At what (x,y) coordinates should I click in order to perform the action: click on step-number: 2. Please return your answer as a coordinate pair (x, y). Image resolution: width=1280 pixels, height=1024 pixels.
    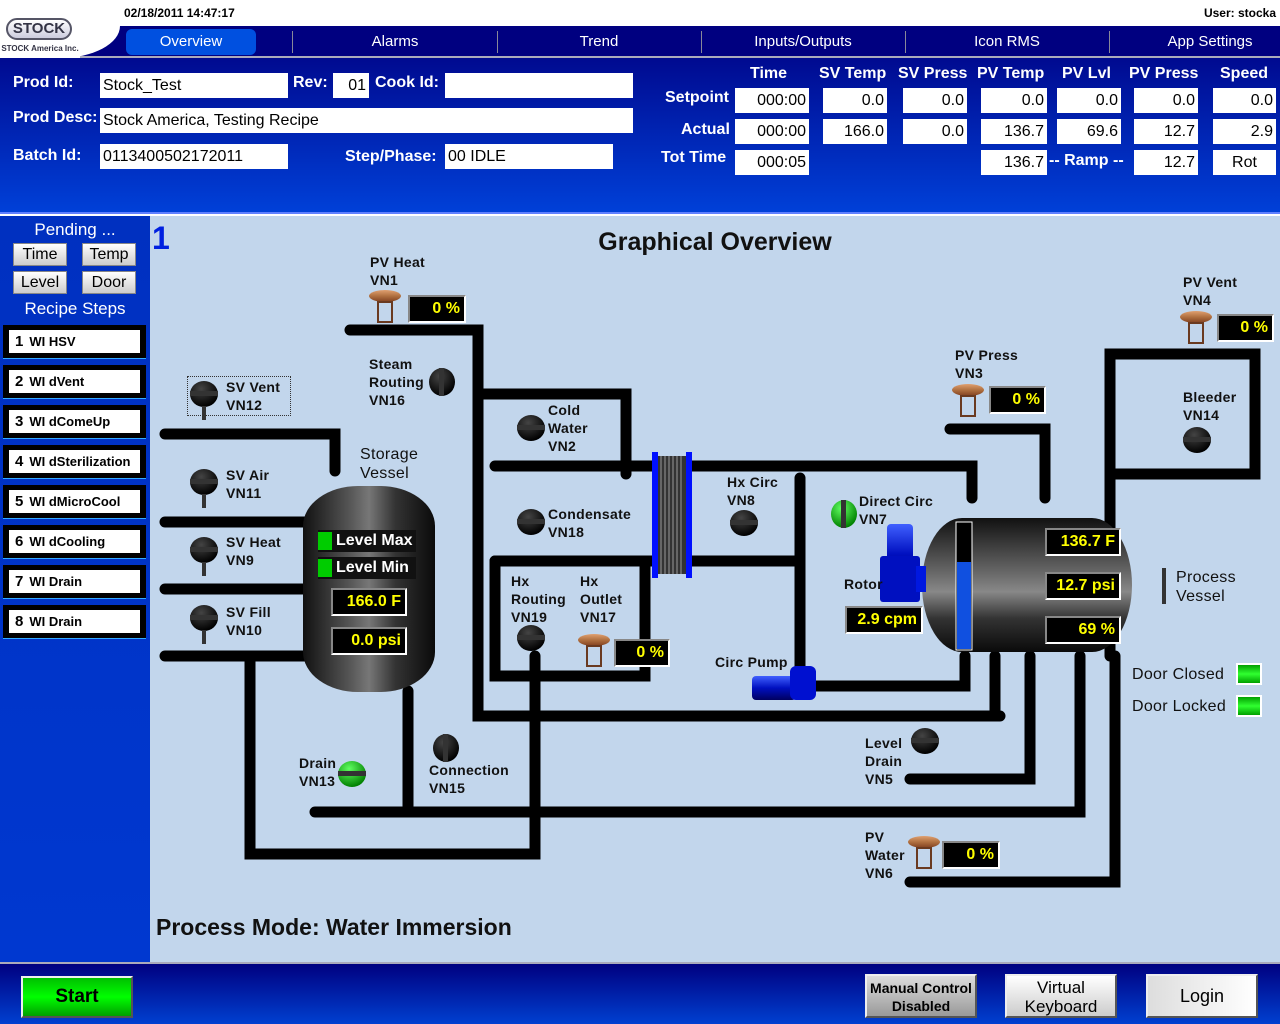
    Looking at the image, I should click on (19, 381).